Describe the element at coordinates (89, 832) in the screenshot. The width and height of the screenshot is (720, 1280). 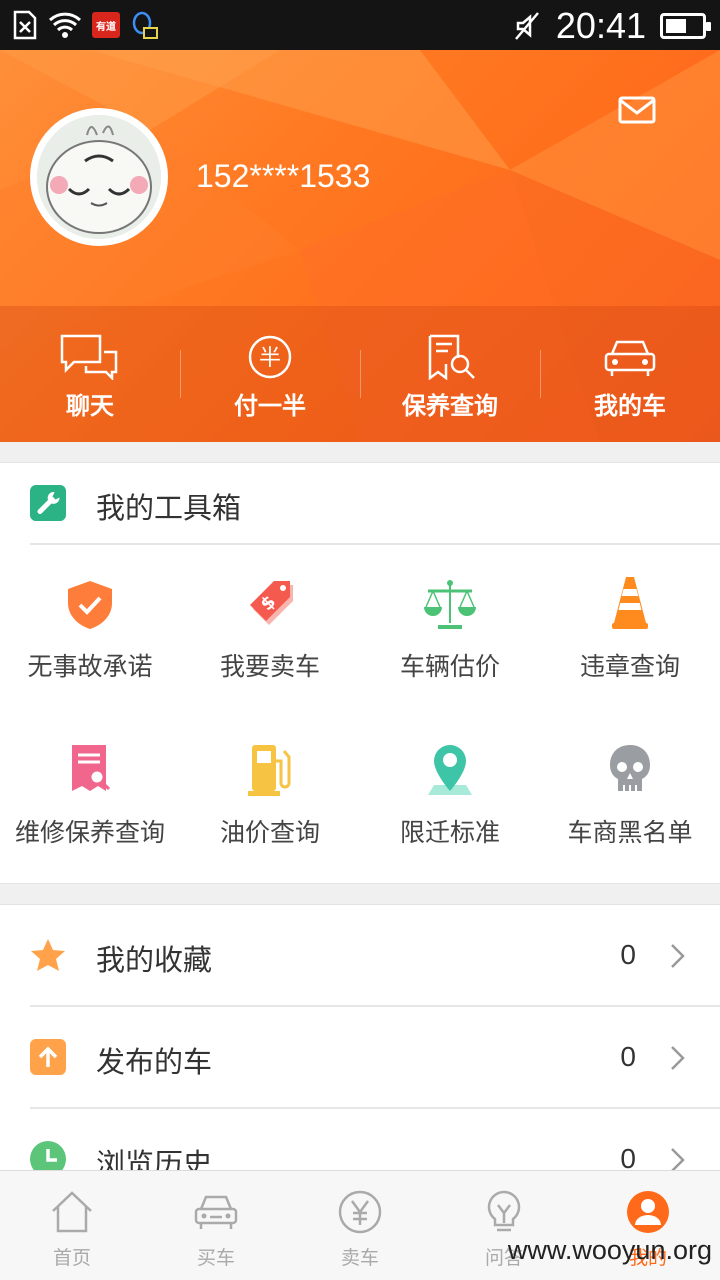
I see `tool-label: 维修保养查询` at that location.